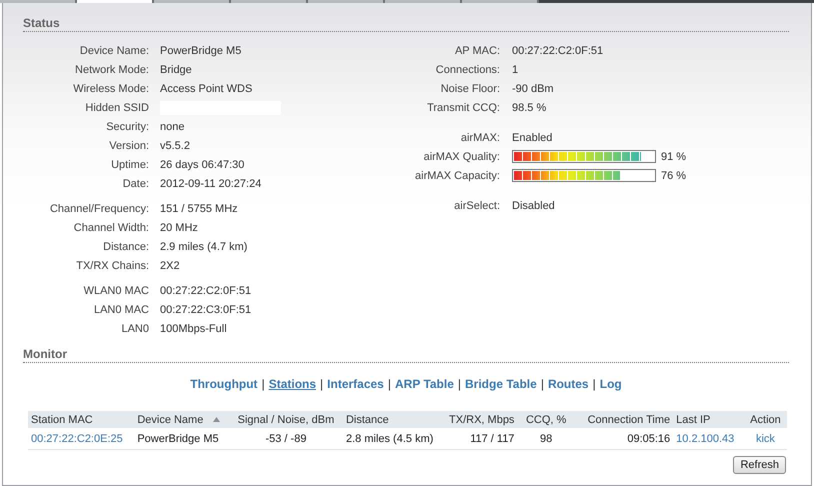 The image size is (814, 486). What do you see at coordinates (204, 246) in the screenshot?
I see `field-value: 2.9 miles (4.7 km)` at bounding box center [204, 246].